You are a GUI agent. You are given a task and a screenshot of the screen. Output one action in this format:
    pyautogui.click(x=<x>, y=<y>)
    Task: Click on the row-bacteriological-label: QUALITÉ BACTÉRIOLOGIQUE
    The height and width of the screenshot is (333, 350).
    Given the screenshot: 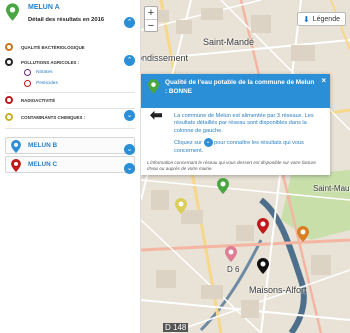 What is the action you would take?
    pyautogui.click(x=53, y=47)
    